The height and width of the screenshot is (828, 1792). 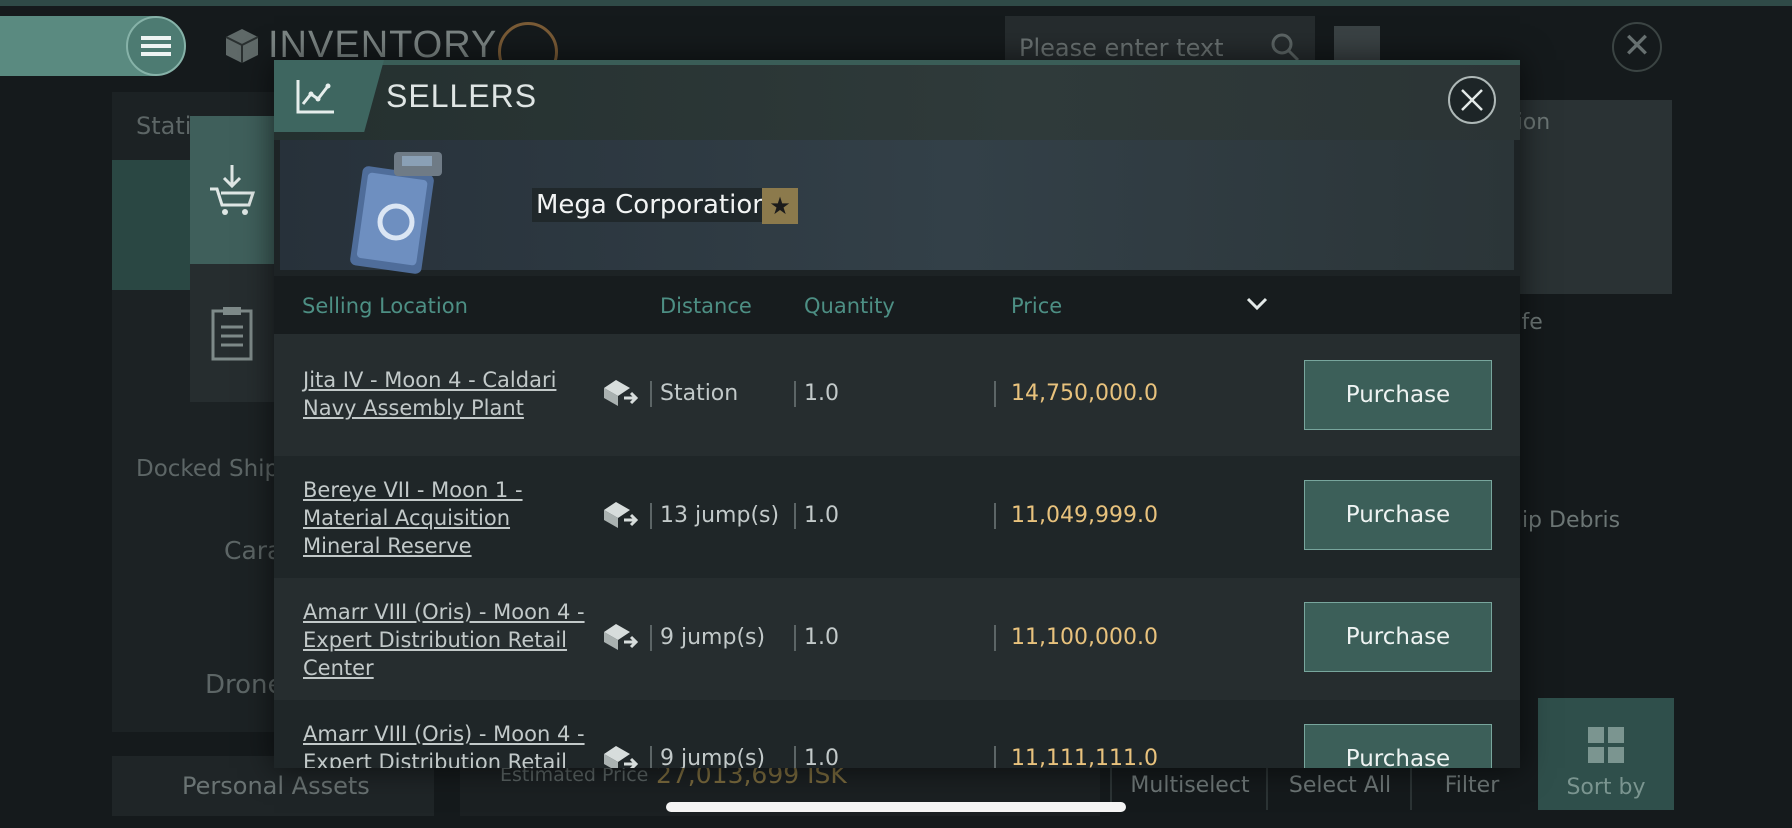 What do you see at coordinates (276, 786) in the screenshot?
I see `personal-assets-label: Personal Assets` at bounding box center [276, 786].